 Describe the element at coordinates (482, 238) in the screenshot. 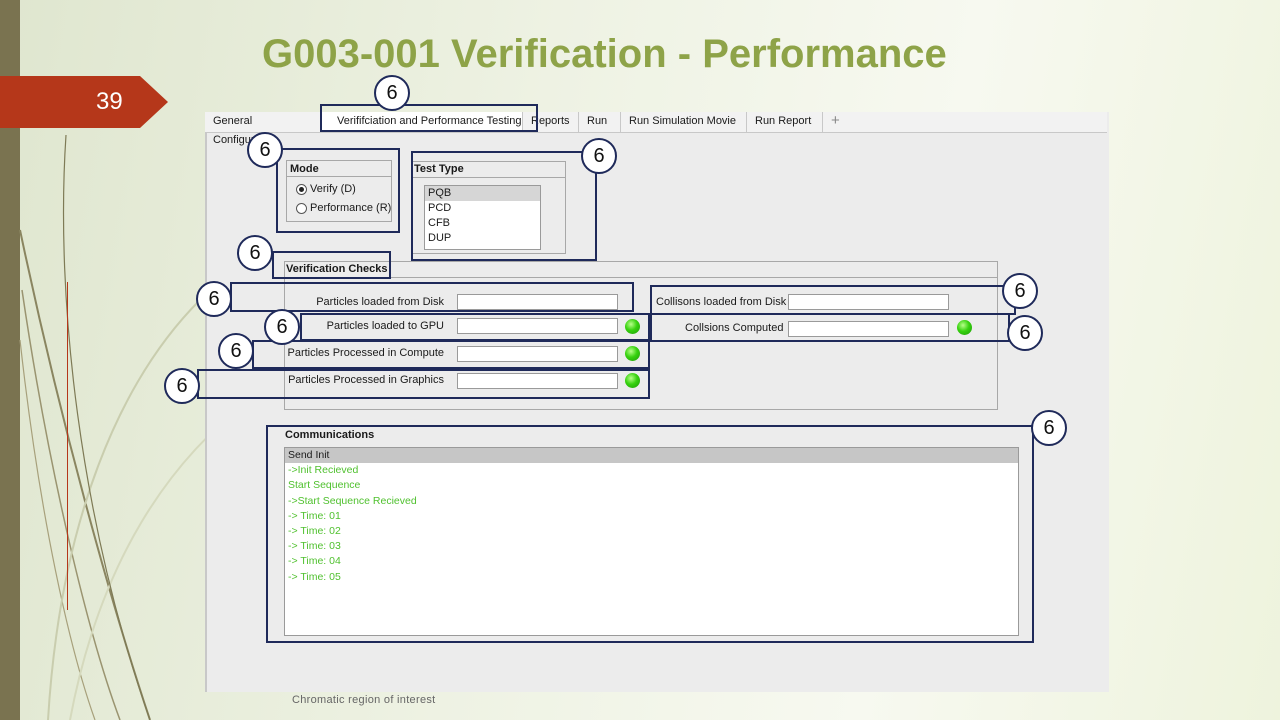

I see `test-type-item-dup: DUP` at that location.